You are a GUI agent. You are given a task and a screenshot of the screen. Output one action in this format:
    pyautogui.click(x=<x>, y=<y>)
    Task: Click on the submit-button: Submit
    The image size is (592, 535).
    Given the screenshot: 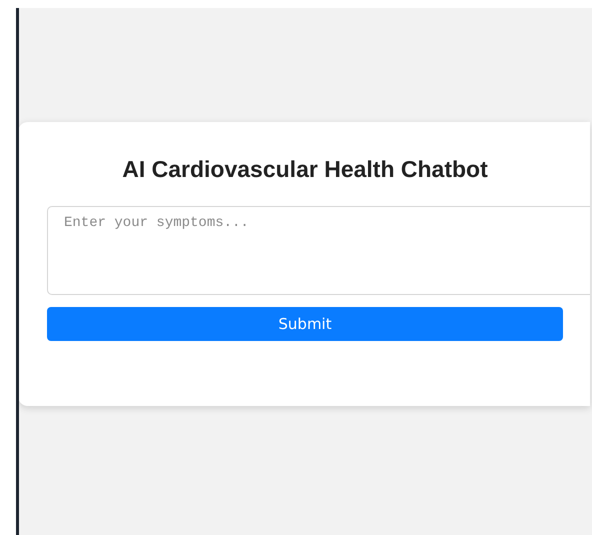 What is the action you would take?
    pyautogui.click(x=305, y=324)
    